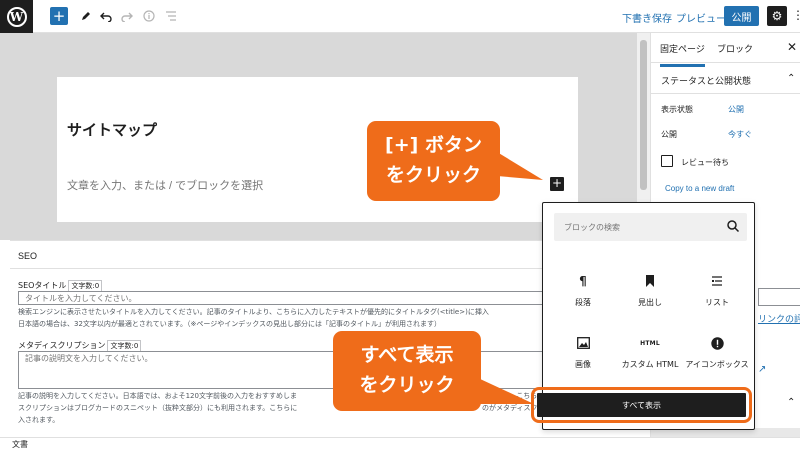 Image resolution: width=800 pixels, height=450 pixels. What do you see at coordinates (669, 134) in the screenshot?
I see `publish-label: 公開` at bounding box center [669, 134].